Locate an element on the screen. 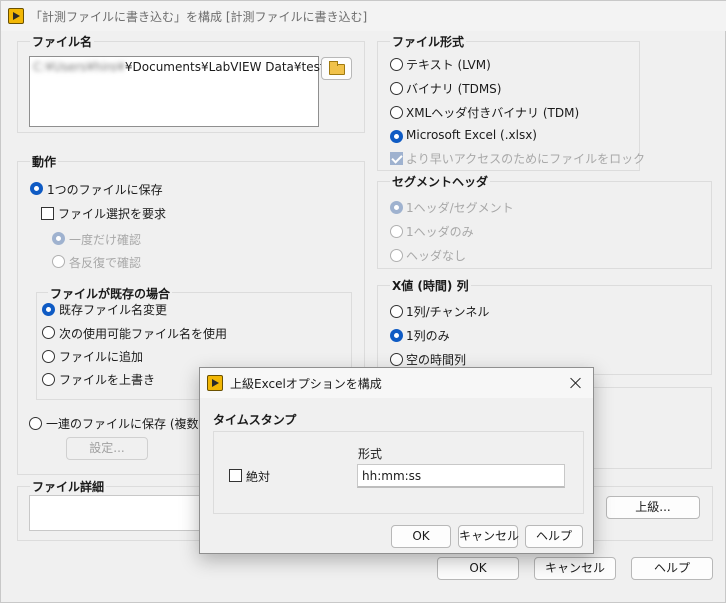 The image size is (726, 603). dialog-cancel-button: キャンセル is located at coordinates (488, 536).